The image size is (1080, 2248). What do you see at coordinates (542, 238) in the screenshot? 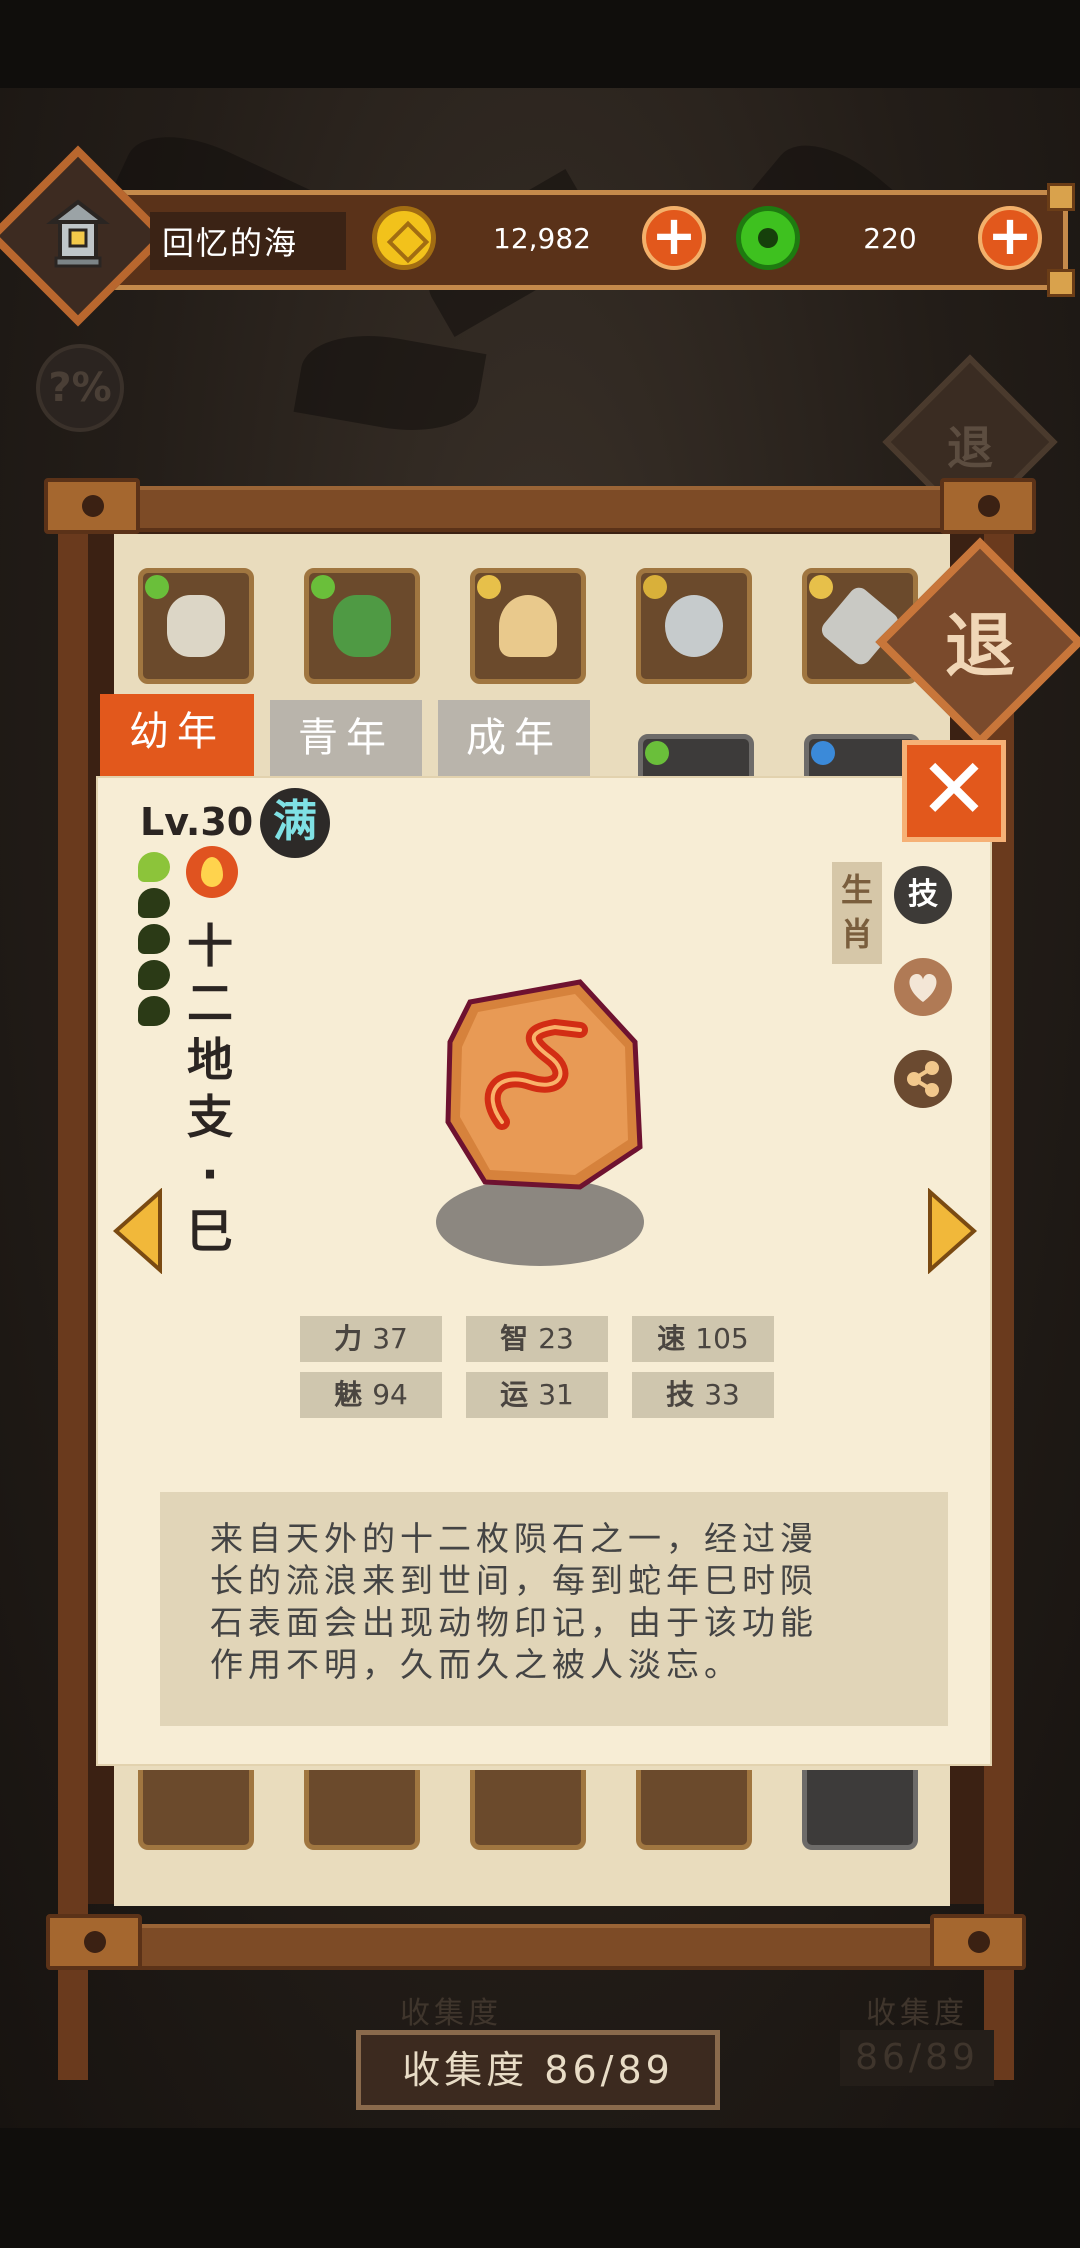
I see `coin-count: 12,982` at bounding box center [542, 238].